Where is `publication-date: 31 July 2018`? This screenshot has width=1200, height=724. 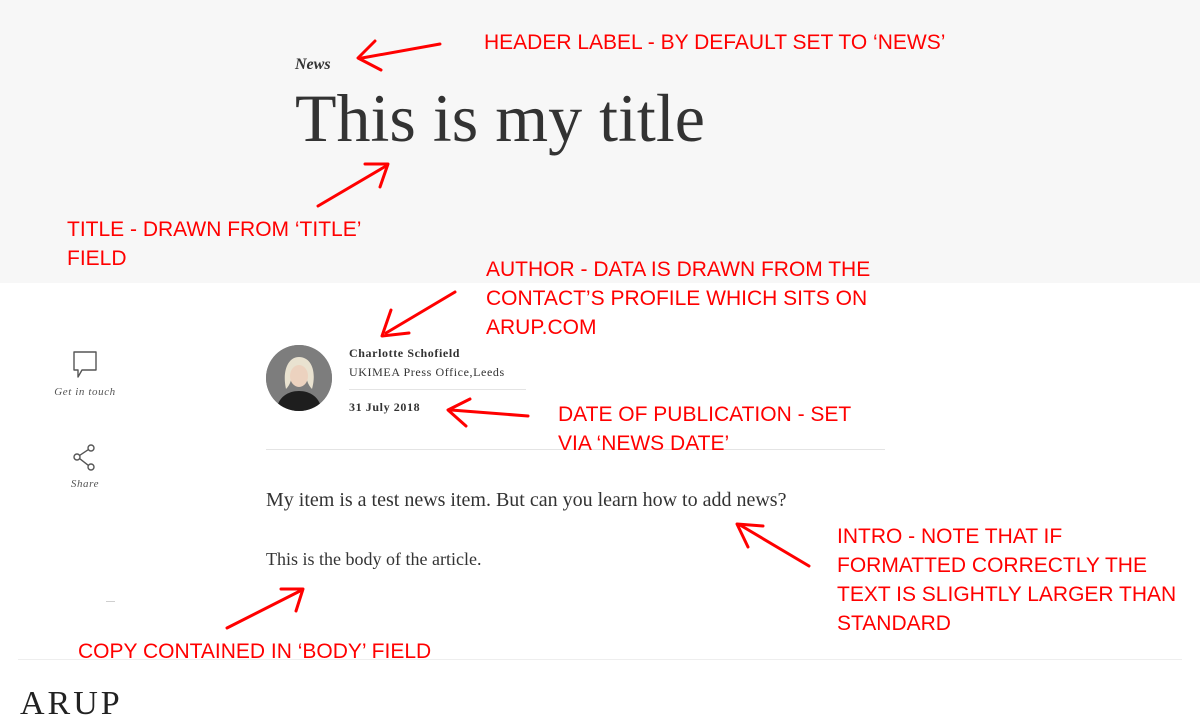 publication-date: 31 July 2018 is located at coordinates (385, 407).